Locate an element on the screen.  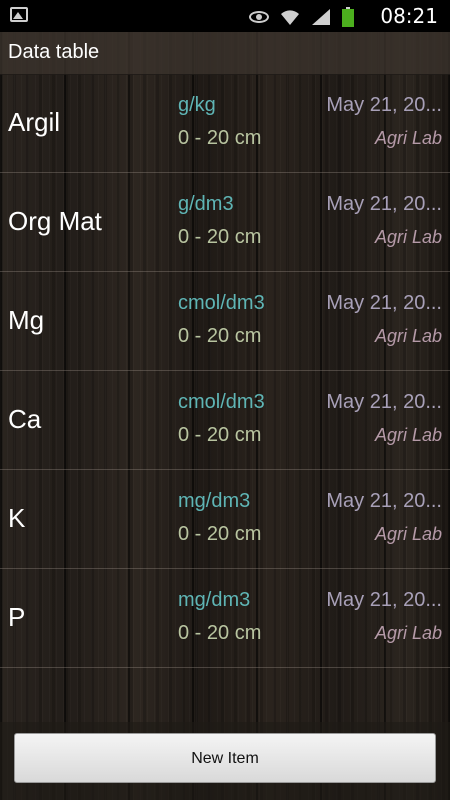
gallery-icon is located at coordinates (19, 14).